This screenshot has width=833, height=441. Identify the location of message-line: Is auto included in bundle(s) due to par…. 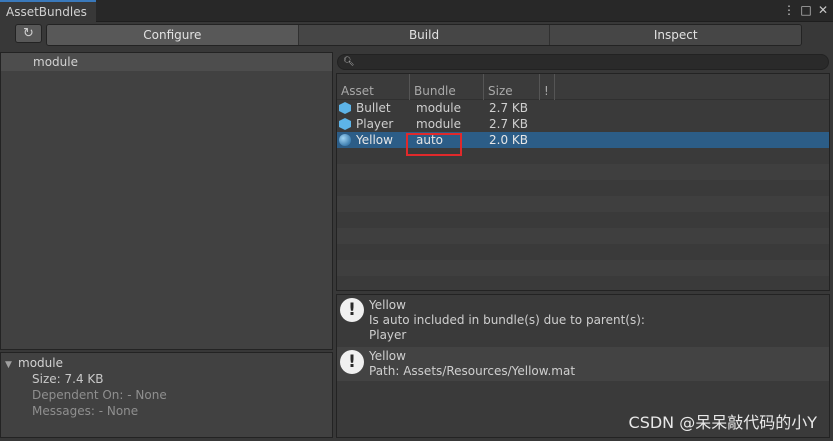
(507, 320).